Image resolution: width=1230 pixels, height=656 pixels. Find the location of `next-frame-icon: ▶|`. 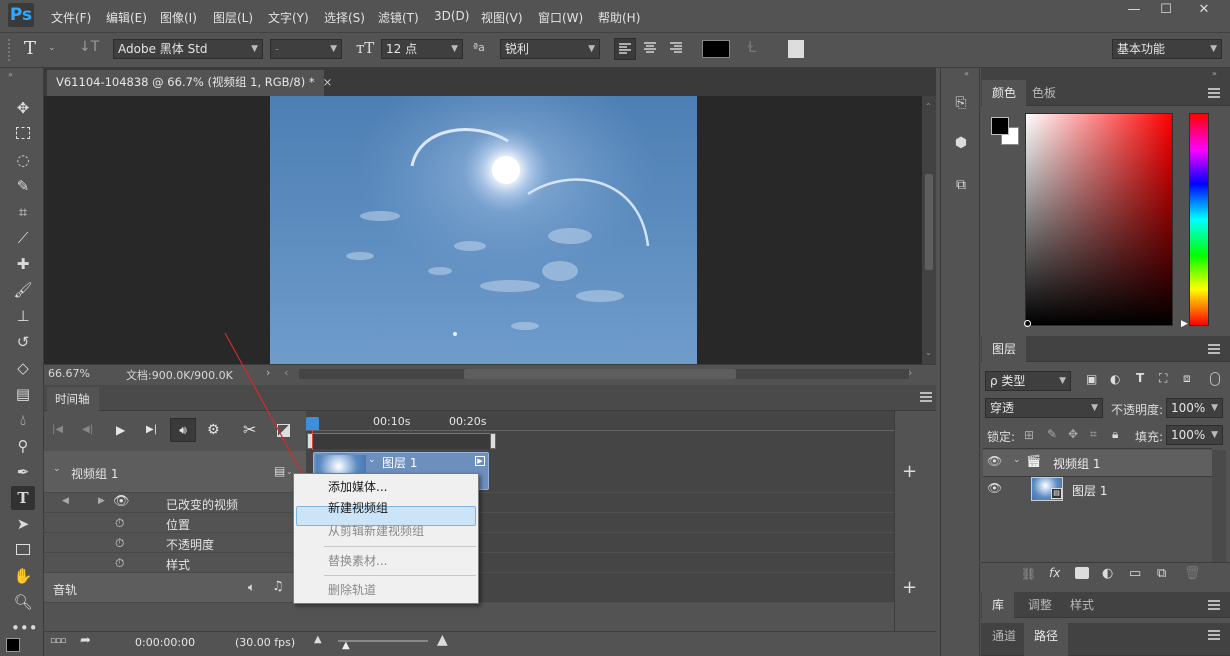

next-frame-icon: ▶| is located at coordinates (151, 429).